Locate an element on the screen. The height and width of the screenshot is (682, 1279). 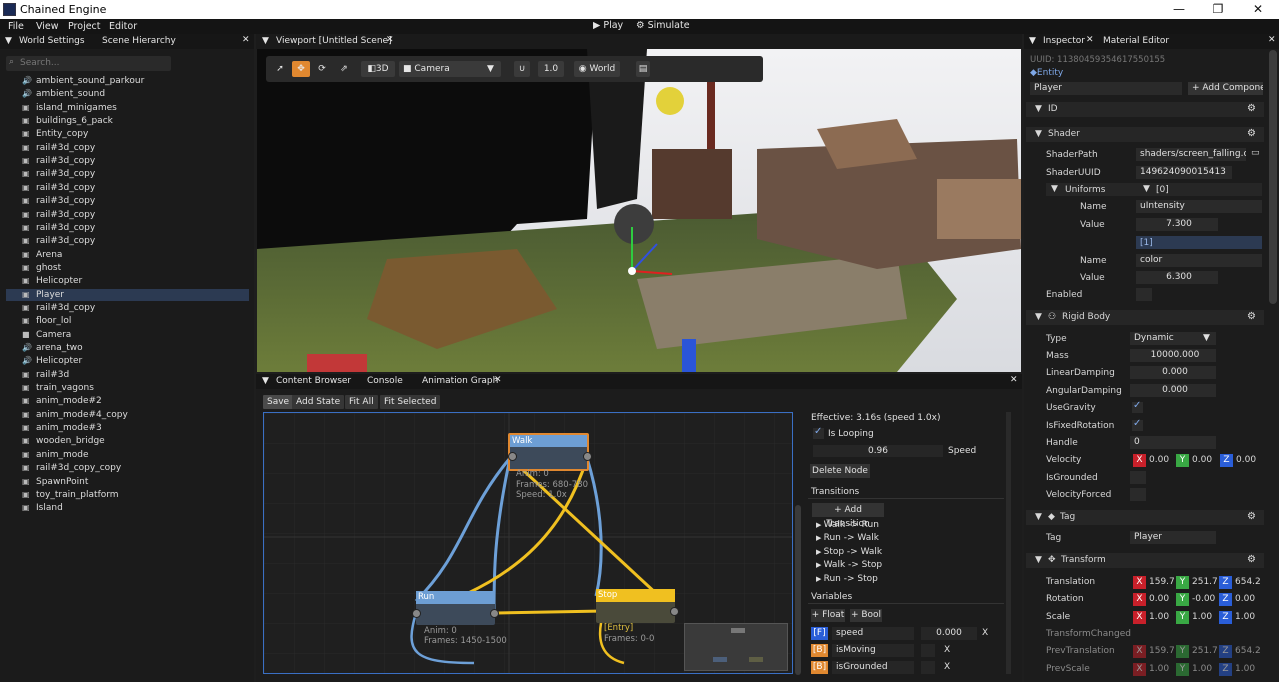
variable-name-input: isMoving is located at coordinates (873, 650).